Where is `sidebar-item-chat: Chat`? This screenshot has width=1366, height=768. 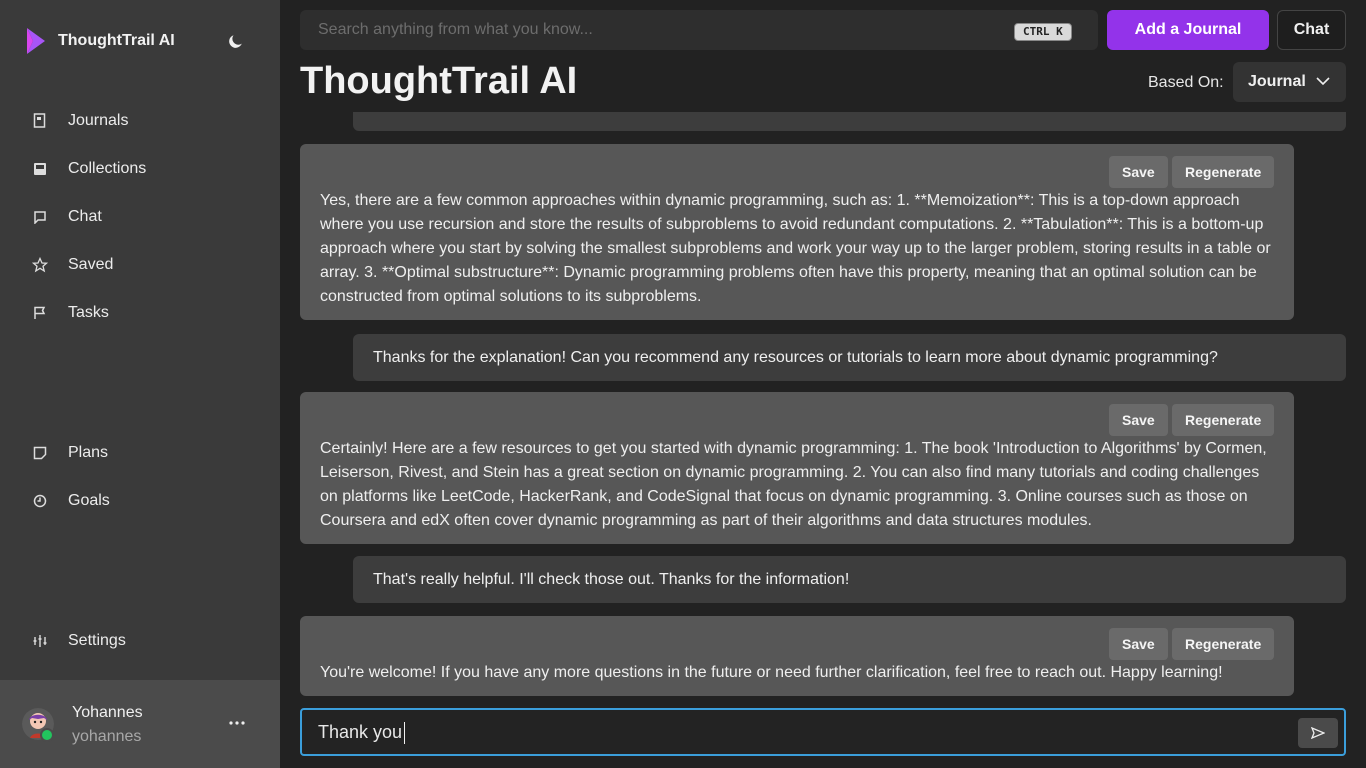
sidebar-item-chat: Chat is located at coordinates (67, 217).